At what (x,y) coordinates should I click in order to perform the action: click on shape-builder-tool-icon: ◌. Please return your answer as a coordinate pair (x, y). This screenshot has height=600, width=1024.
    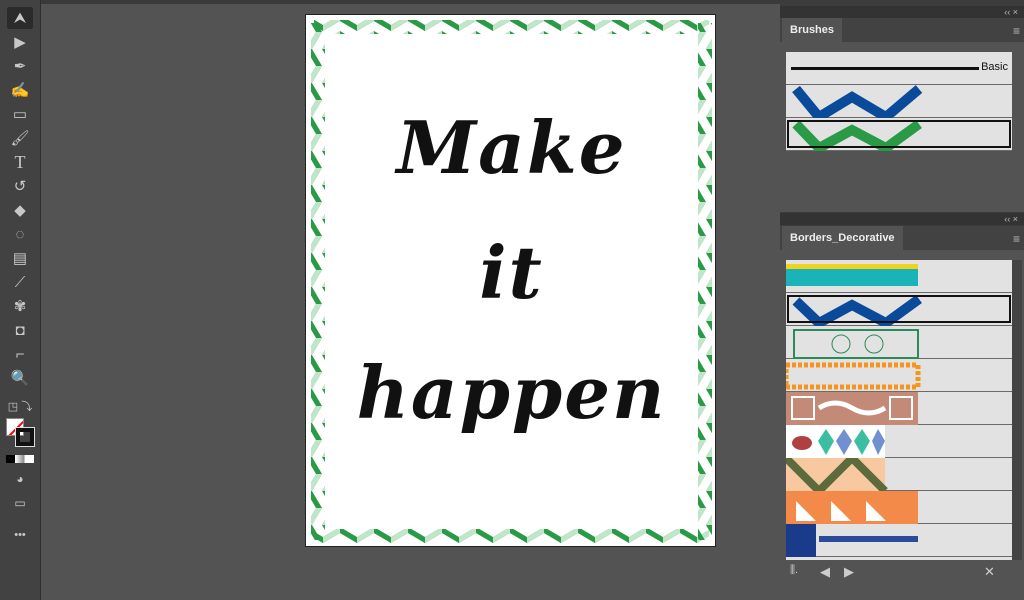
    Looking at the image, I should click on (20, 234).